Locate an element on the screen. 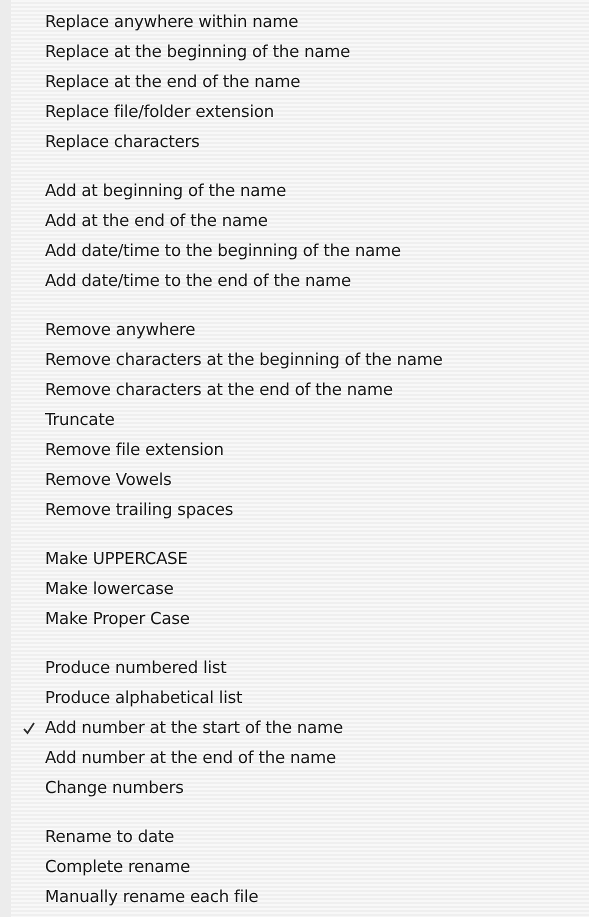  menu-item: Replace anywhere within name is located at coordinates (300, 22).